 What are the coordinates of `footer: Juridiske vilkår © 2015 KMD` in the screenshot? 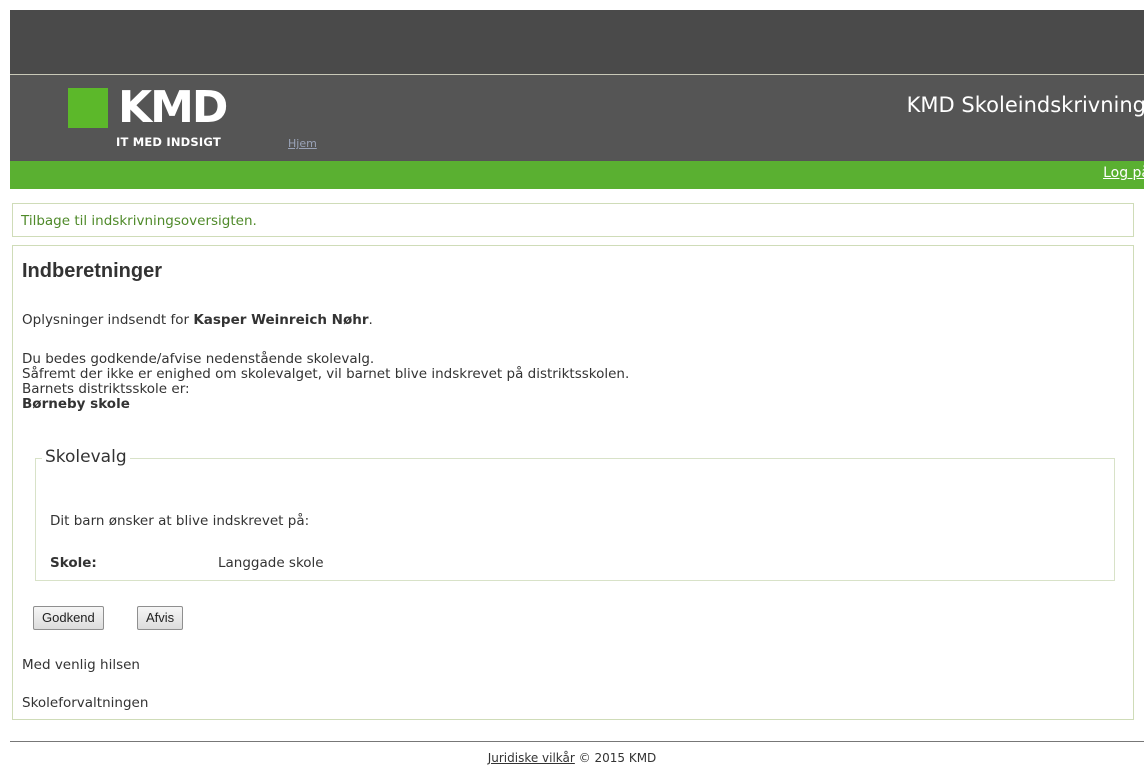 It's located at (572, 758).